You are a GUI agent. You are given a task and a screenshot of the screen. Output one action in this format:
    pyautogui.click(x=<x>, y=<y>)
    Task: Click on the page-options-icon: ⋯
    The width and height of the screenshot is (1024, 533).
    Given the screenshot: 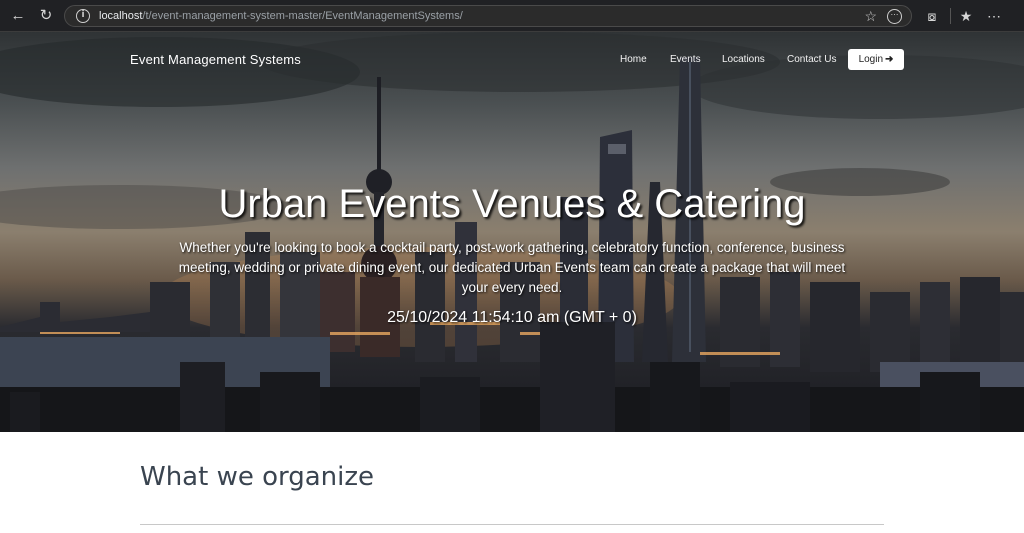 What is the action you would take?
    pyautogui.click(x=894, y=16)
    